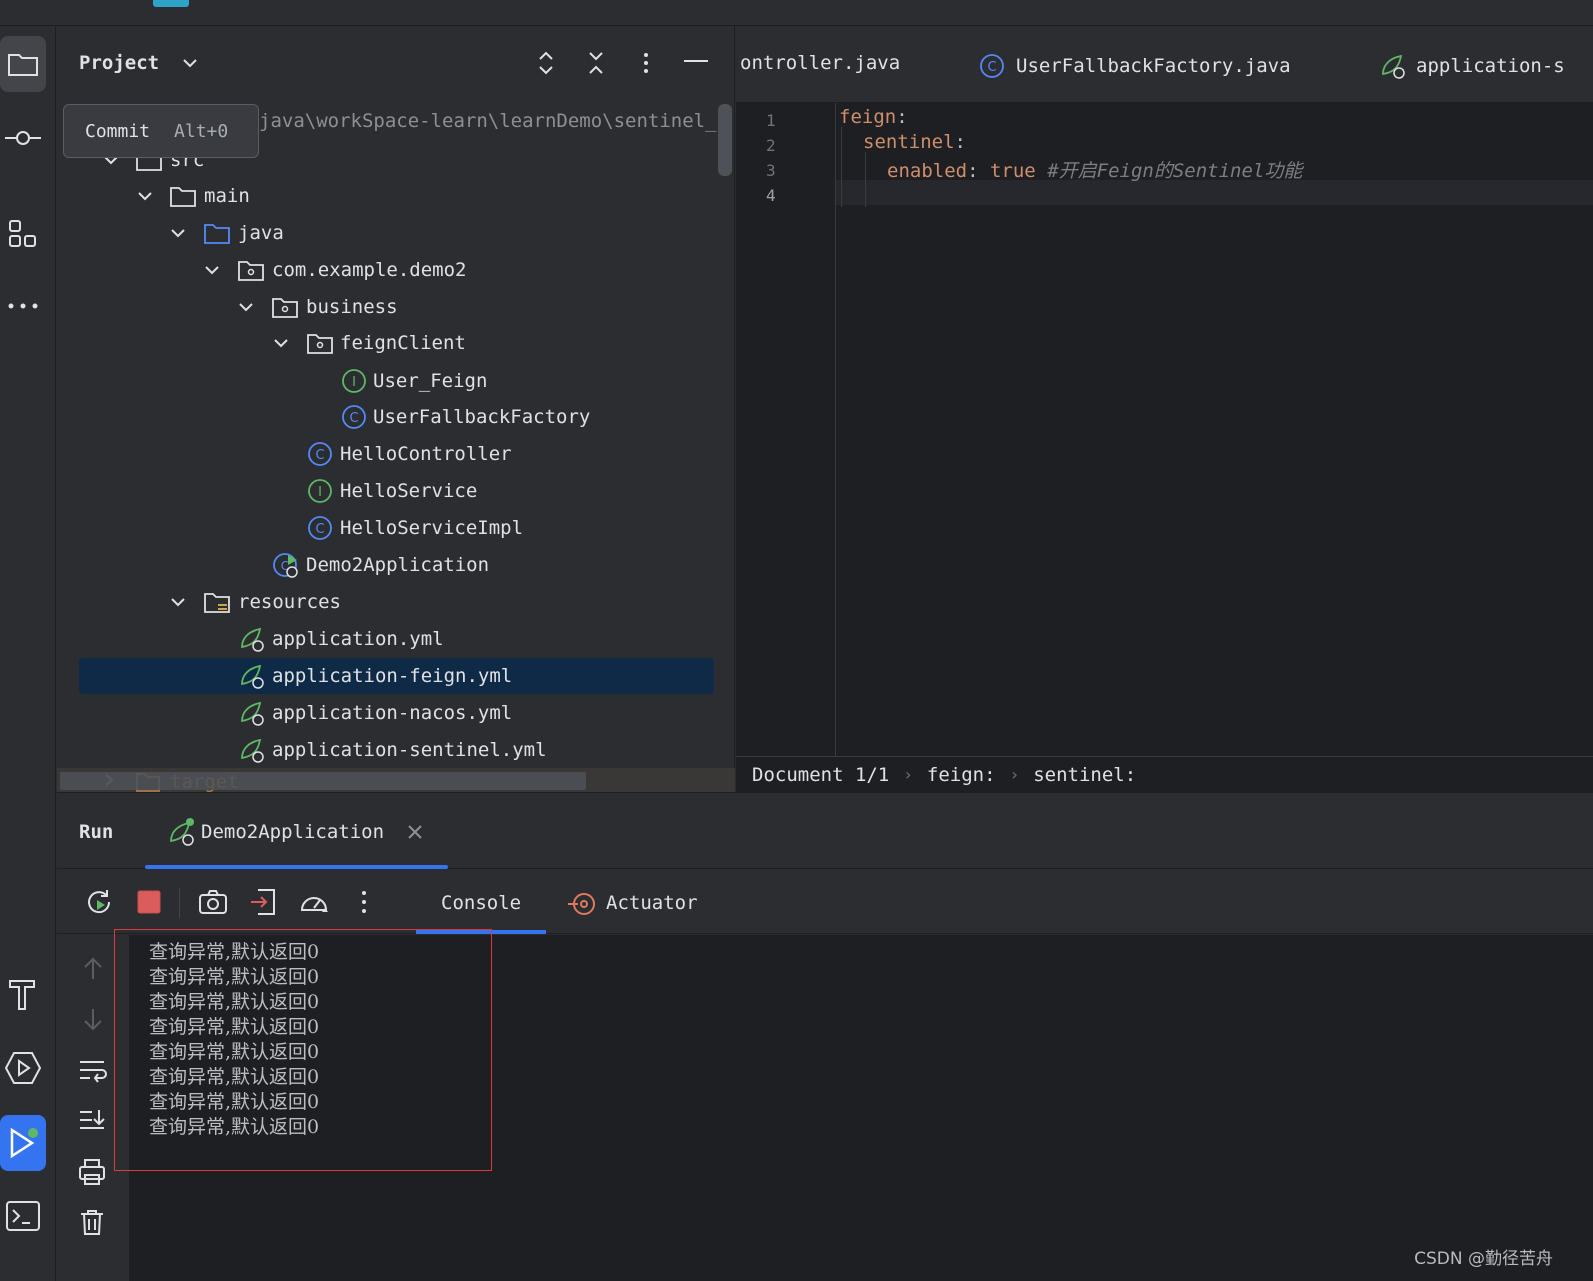 This screenshot has height=1281, width=1593. What do you see at coordinates (825, 902) in the screenshot?
I see `run-toolbar: Console Actuator` at bounding box center [825, 902].